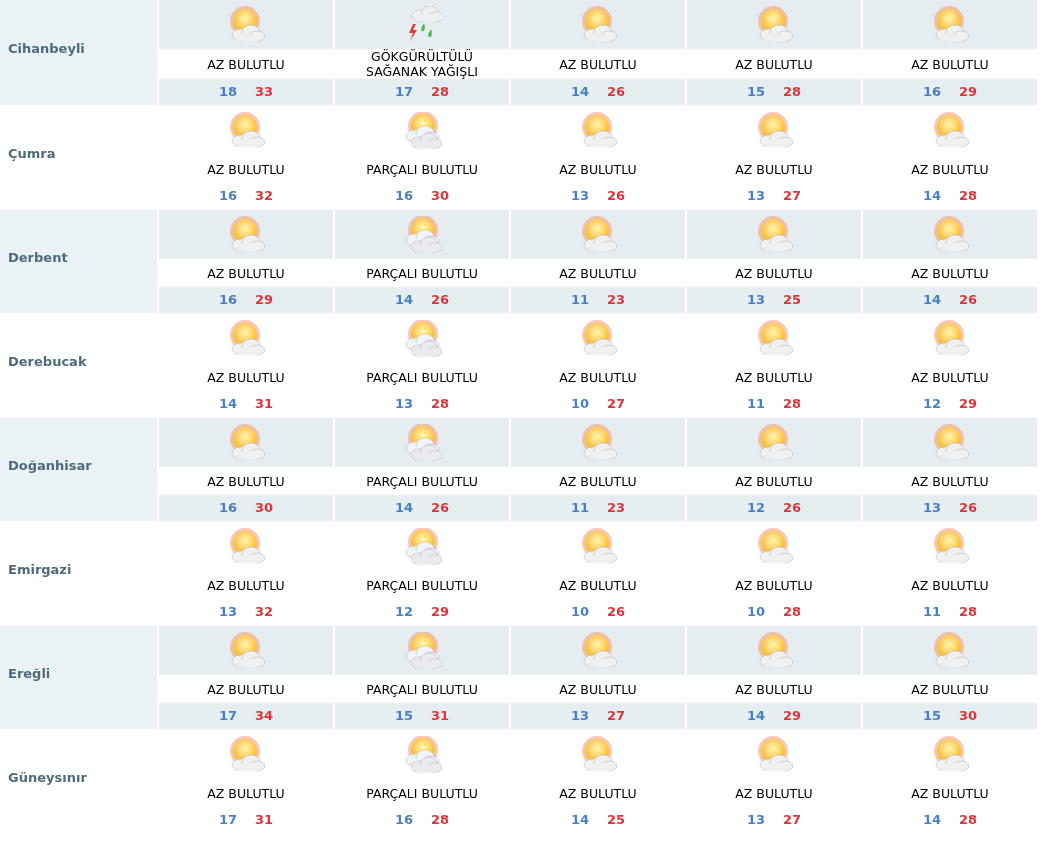  What do you see at coordinates (38, 257) in the screenshot?
I see `city-name: Derbent` at bounding box center [38, 257].